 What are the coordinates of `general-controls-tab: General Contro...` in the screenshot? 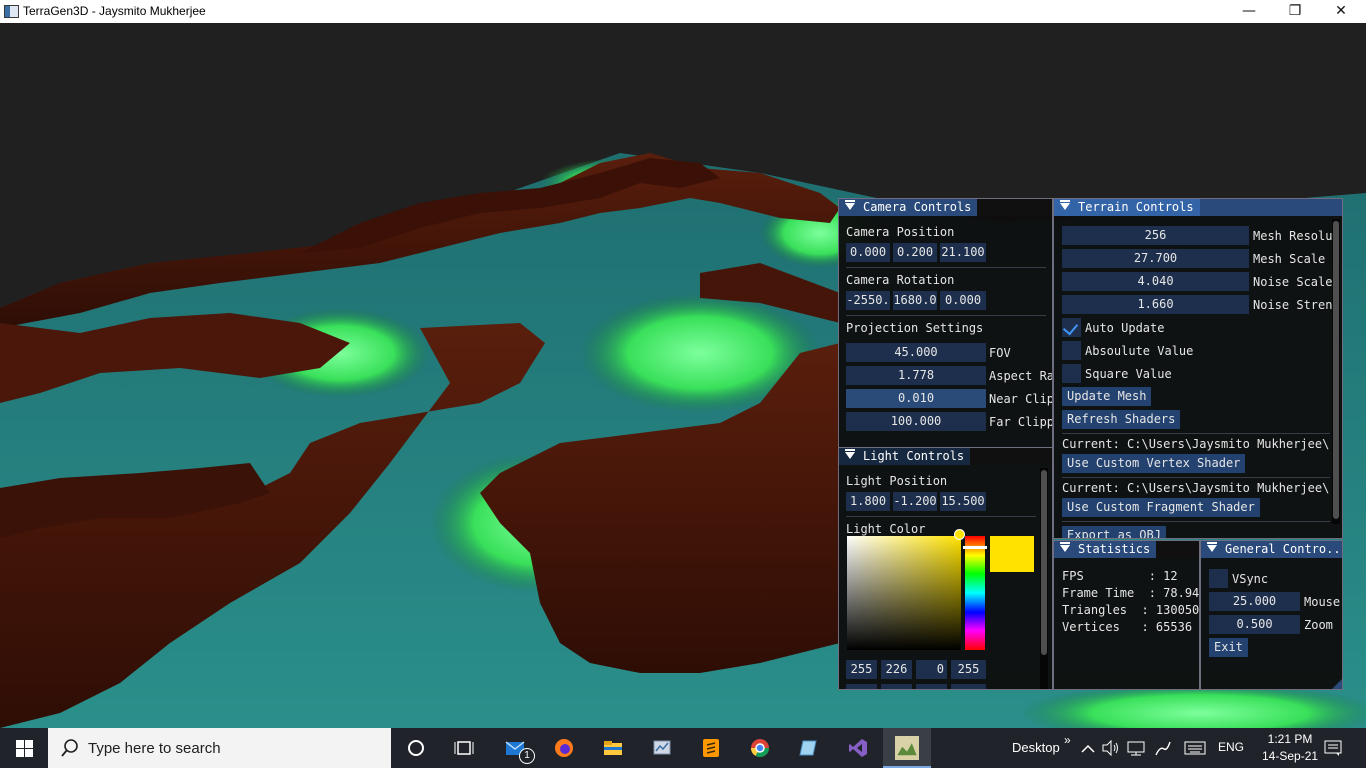 It's located at (1271, 549).